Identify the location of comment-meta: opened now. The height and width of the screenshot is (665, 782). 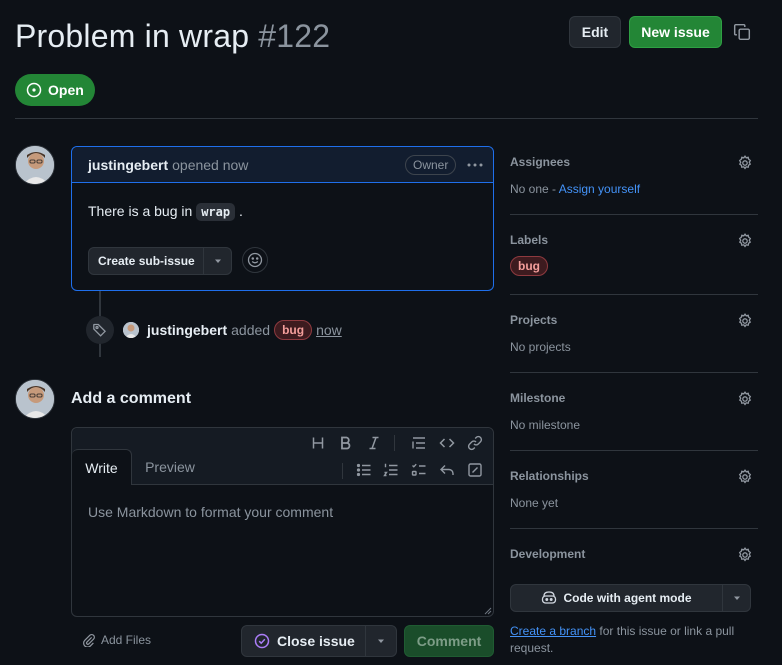
(210, 164).